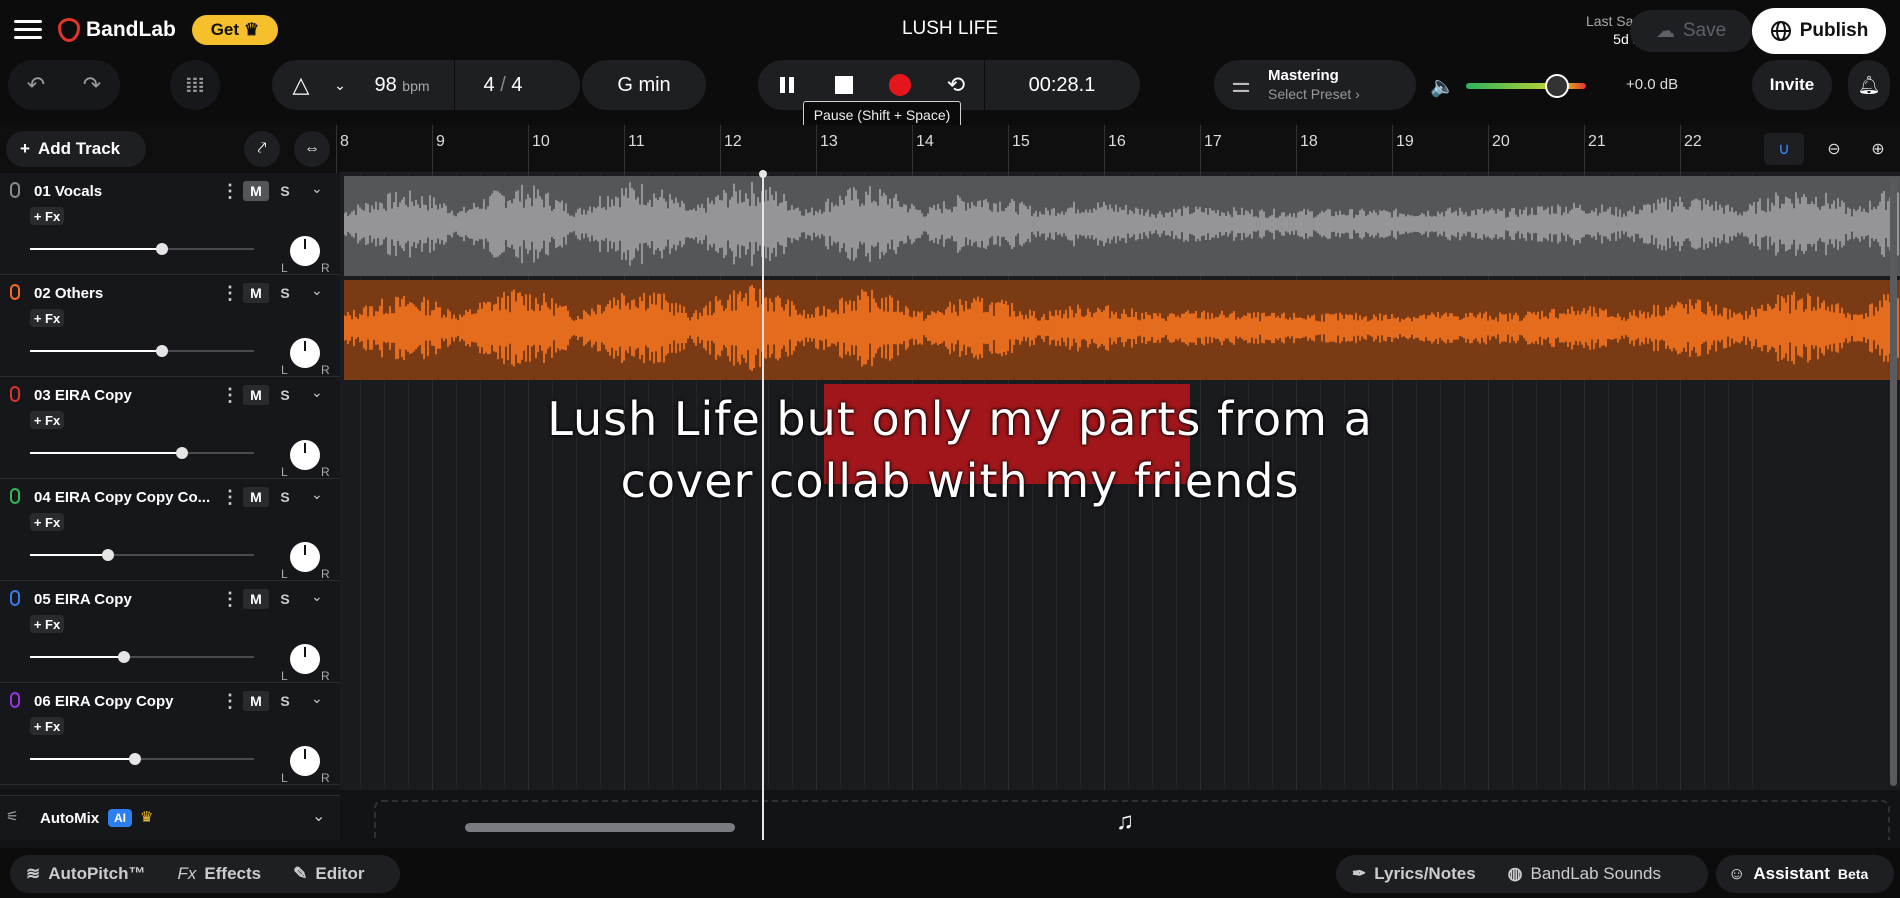 The height and width of the screenshot is (898, 1900). I want to click on track-row: 05 EIRA Copy + Fx ⋮ M S ⌄ L R, so click(170, 632).